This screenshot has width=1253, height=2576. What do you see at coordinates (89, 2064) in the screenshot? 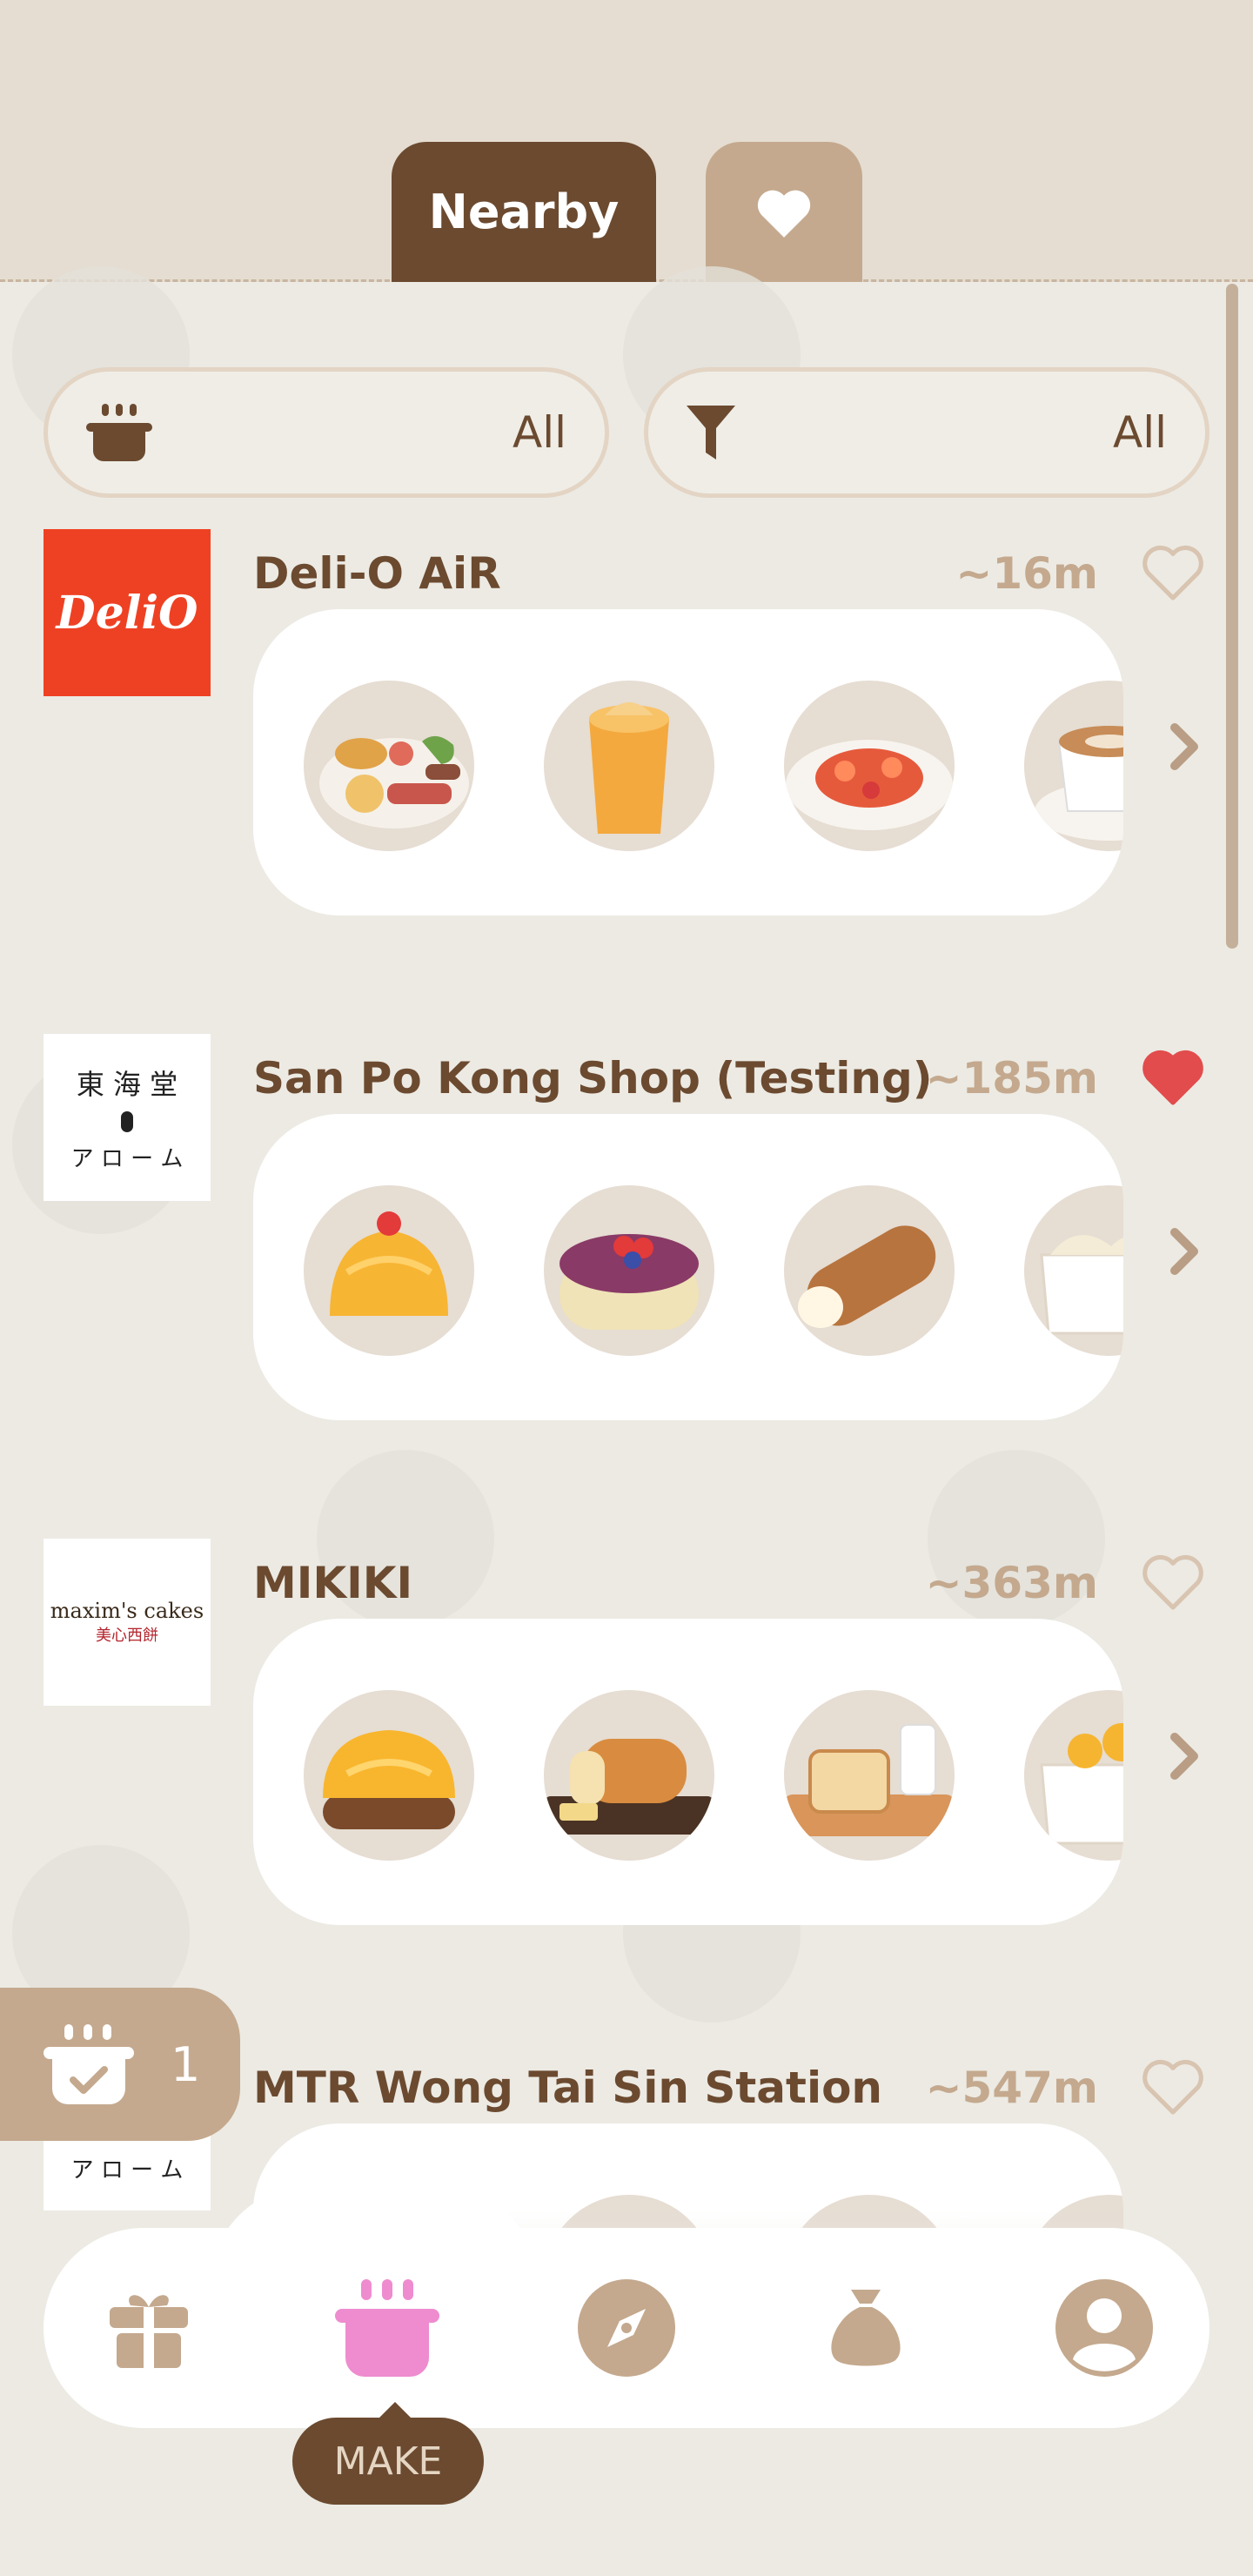
I see `pot-check-icon` at bounding box center [89, 2064].